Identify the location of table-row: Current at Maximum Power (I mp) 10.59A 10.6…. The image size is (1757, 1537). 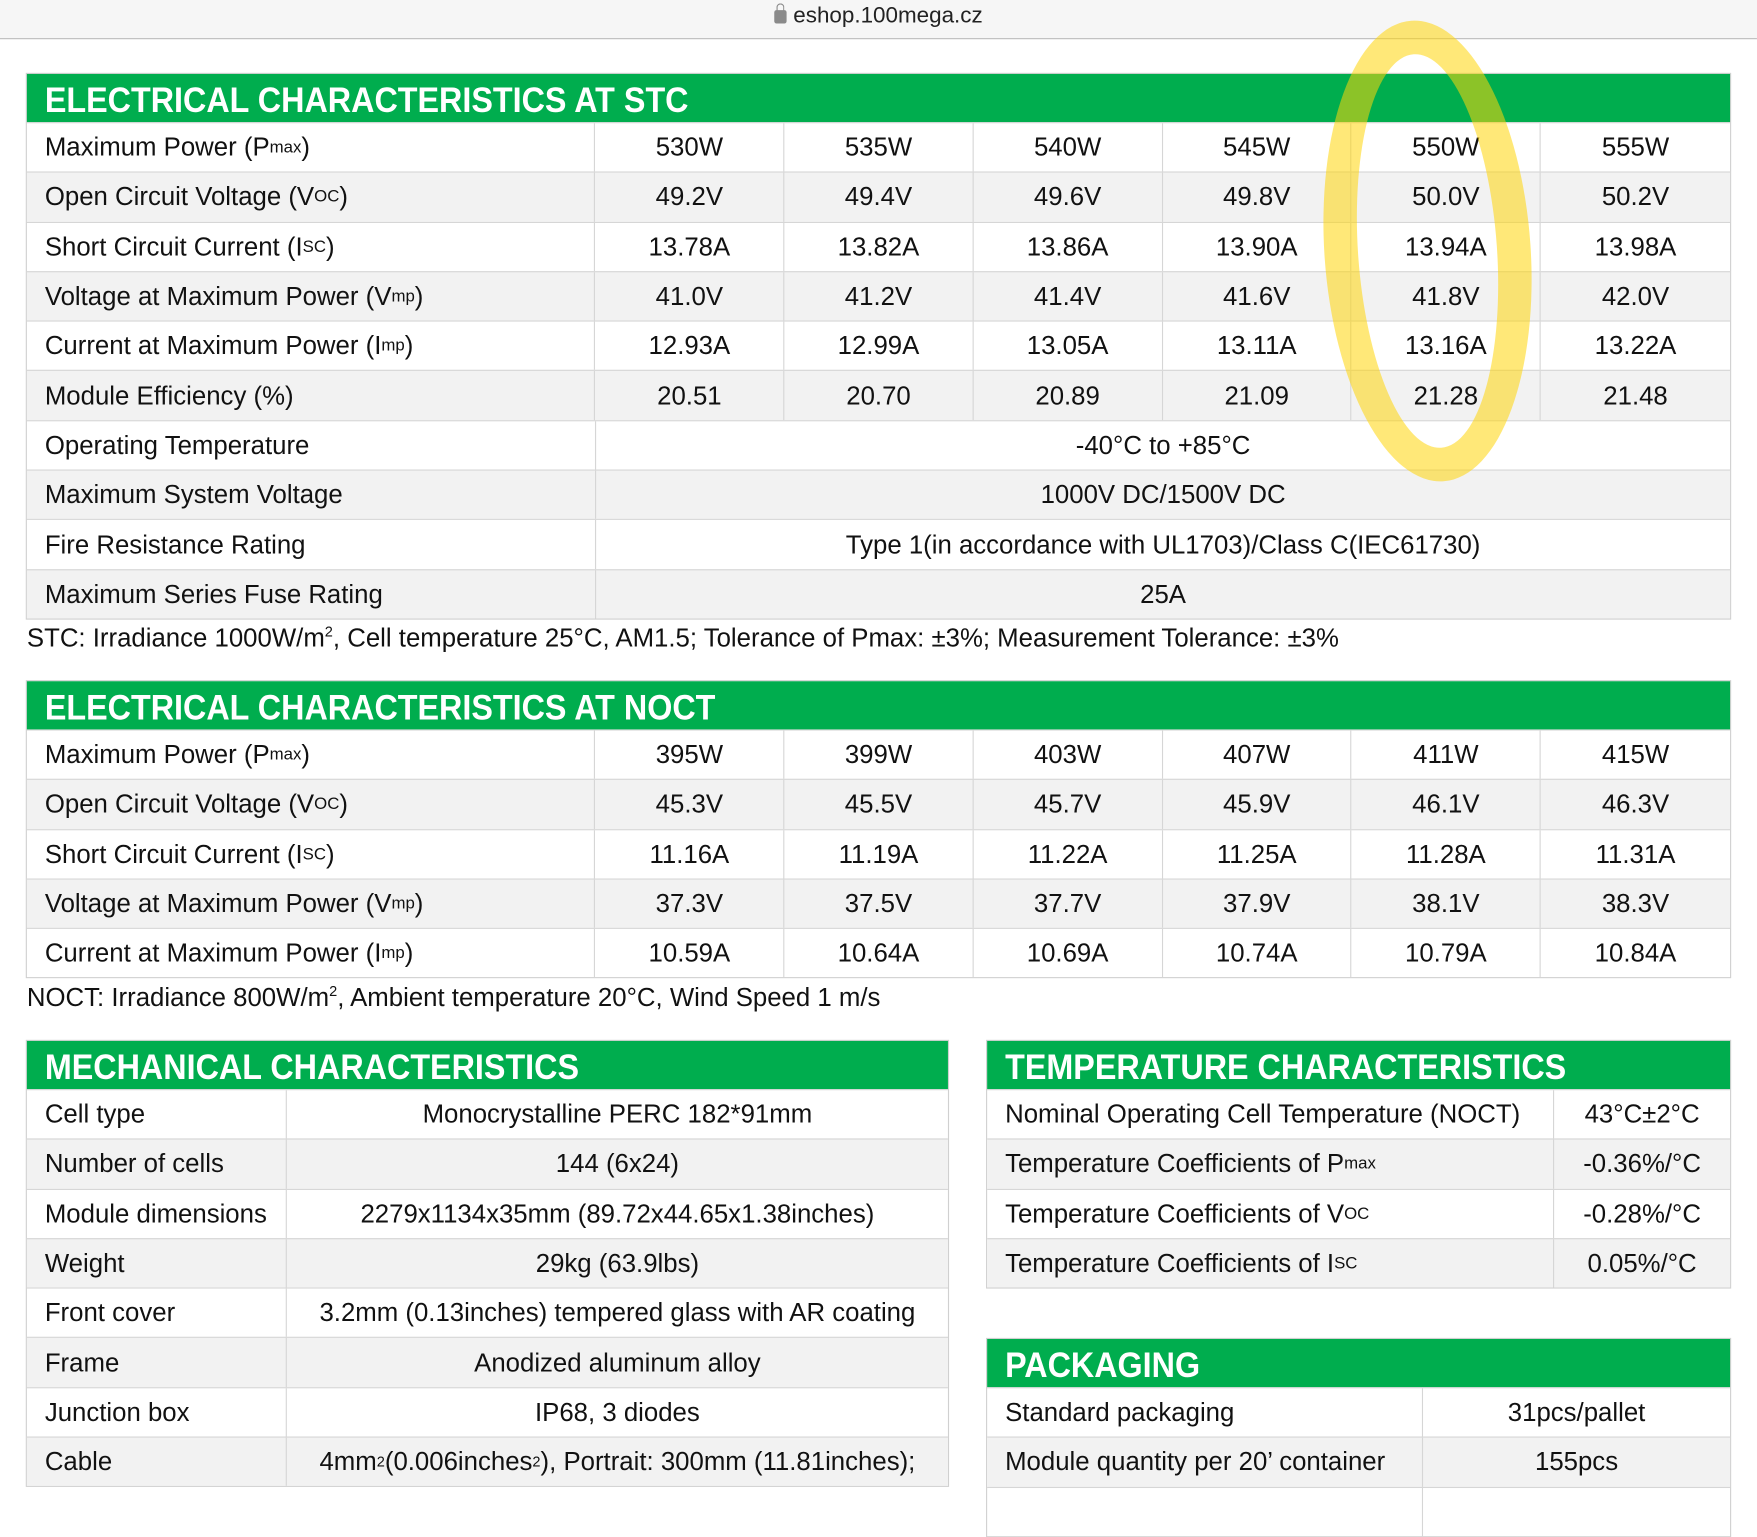
(878, 952).